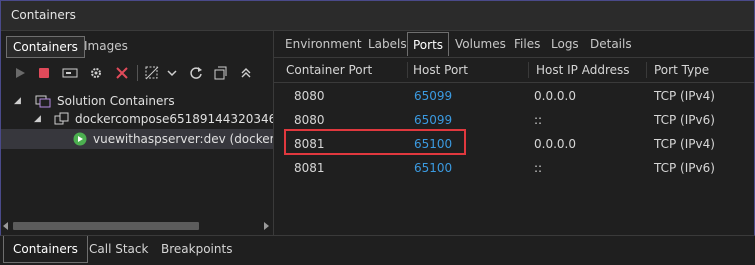 This screenshot has width=755, height=265. What do you see at coordinates (323, 44) in the screenshot?
I see `tab-environment: Environment` at bounding box center [323, 44].